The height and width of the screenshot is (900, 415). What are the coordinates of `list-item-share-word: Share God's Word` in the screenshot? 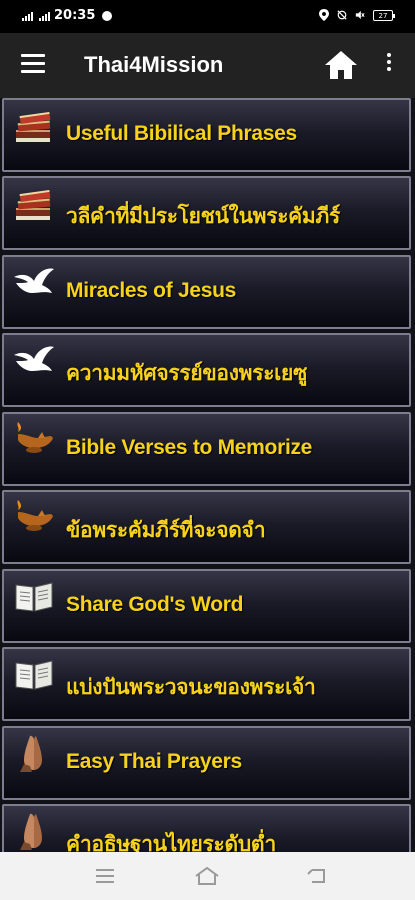 It's located at (206, 606).